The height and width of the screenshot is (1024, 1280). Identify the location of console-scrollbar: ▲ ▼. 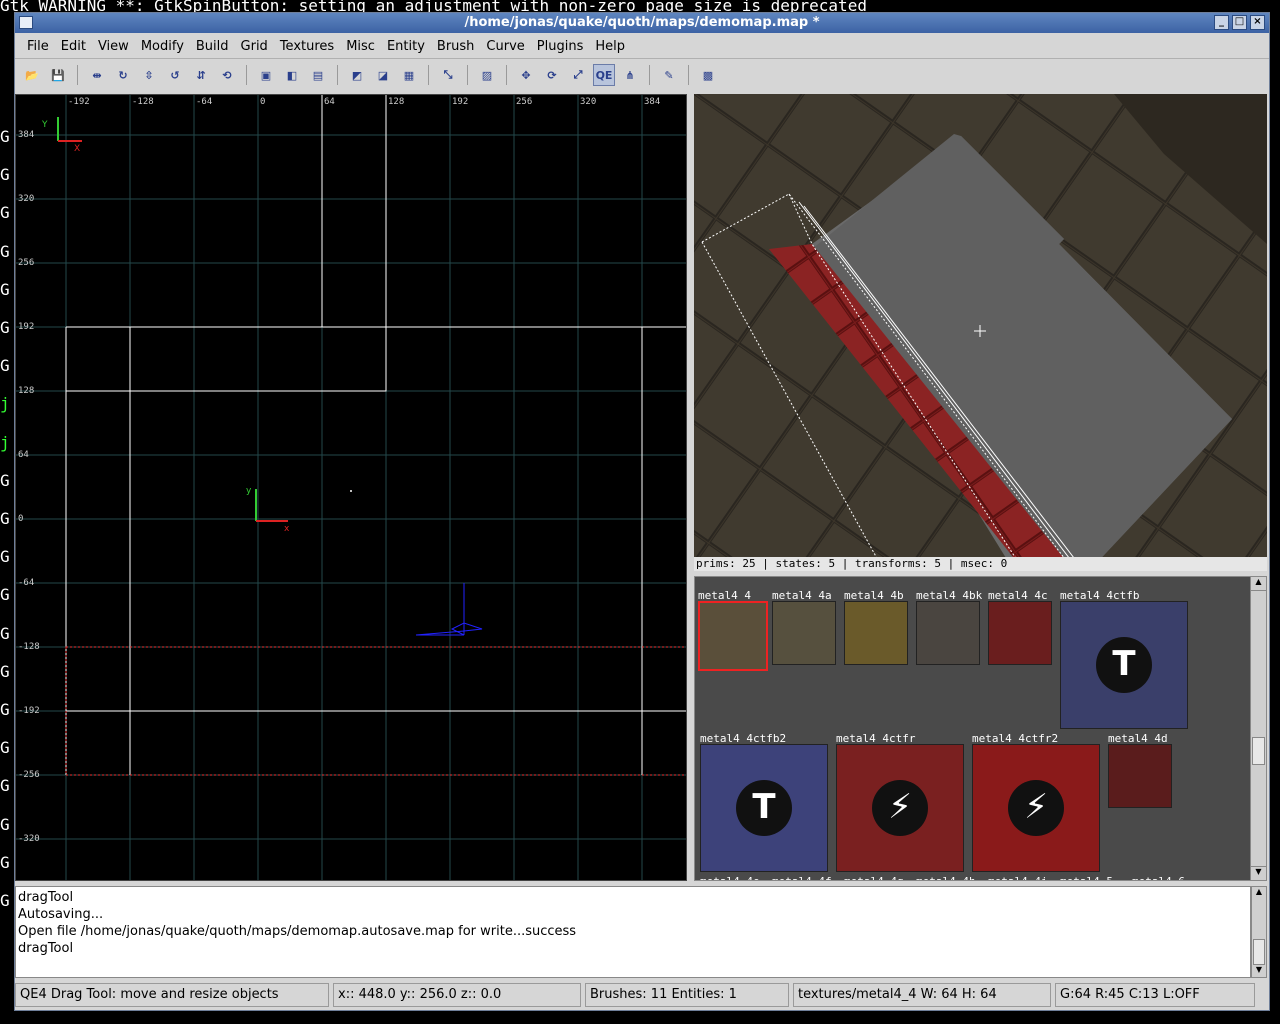
(1259, 932).